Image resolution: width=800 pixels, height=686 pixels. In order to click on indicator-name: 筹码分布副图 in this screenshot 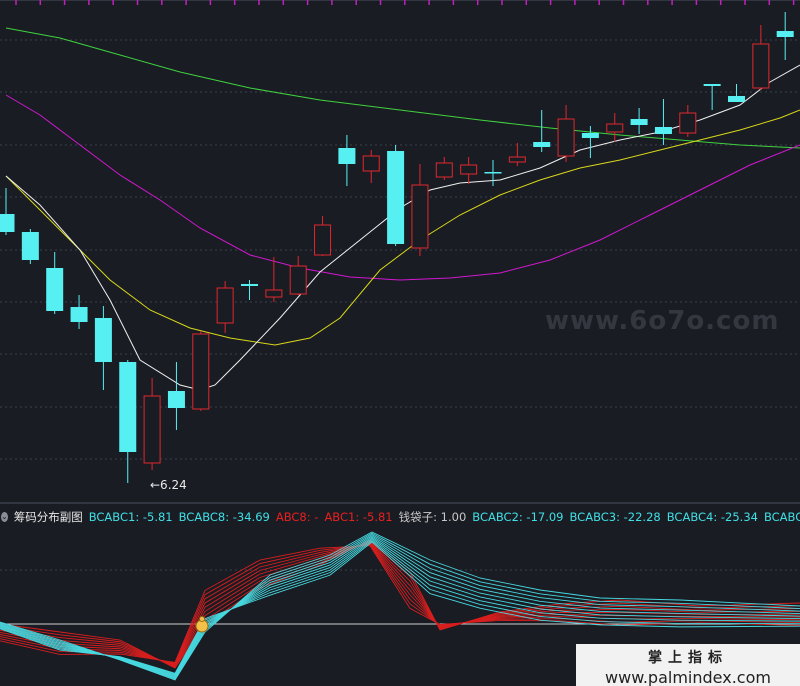, I will do `click(48, 517)`.